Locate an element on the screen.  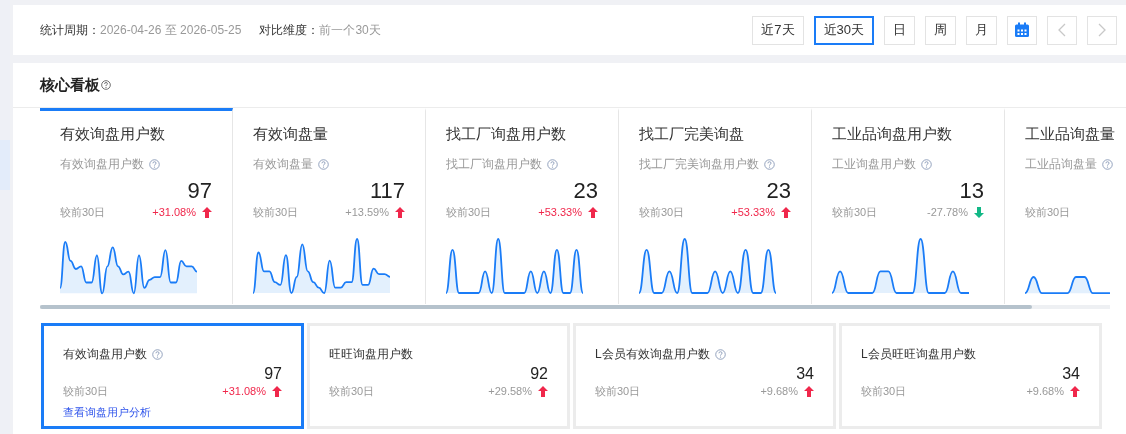
range-button: 周 is located at coordinates (940, 30).